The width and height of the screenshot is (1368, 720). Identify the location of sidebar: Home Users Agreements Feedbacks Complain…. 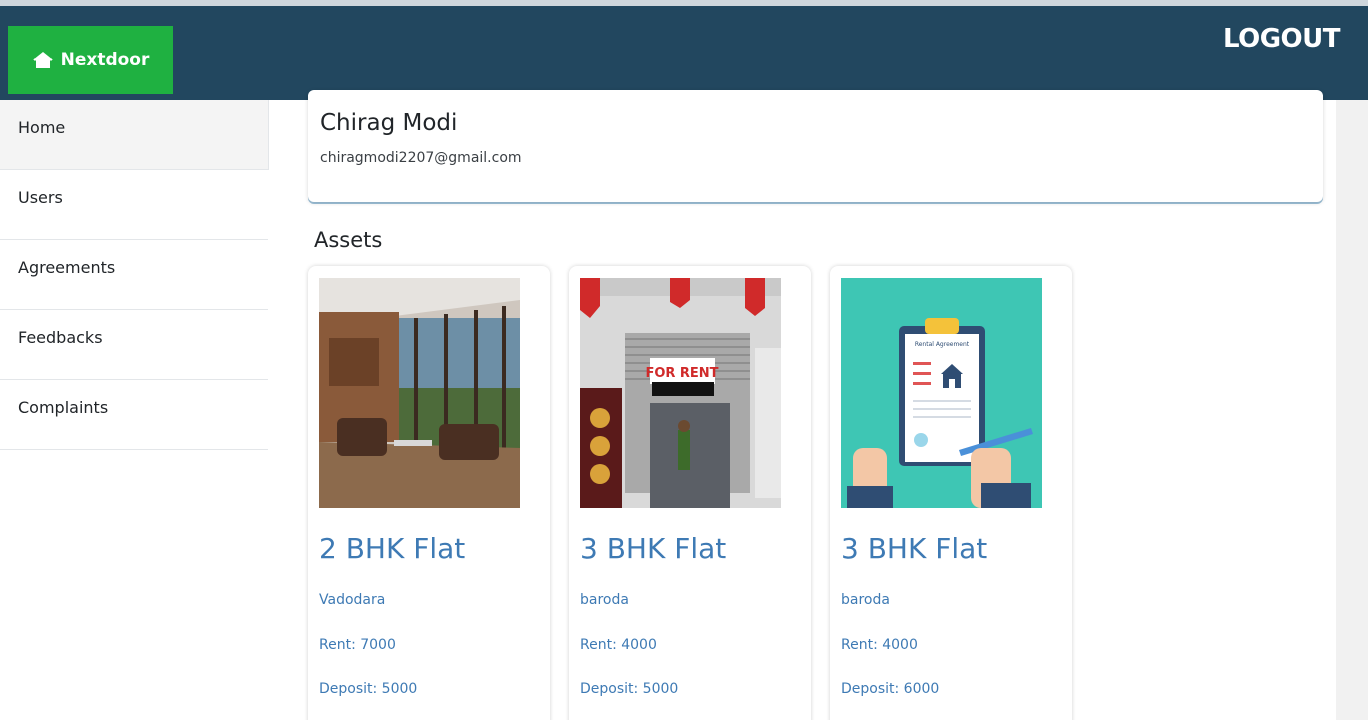
(134, 275).